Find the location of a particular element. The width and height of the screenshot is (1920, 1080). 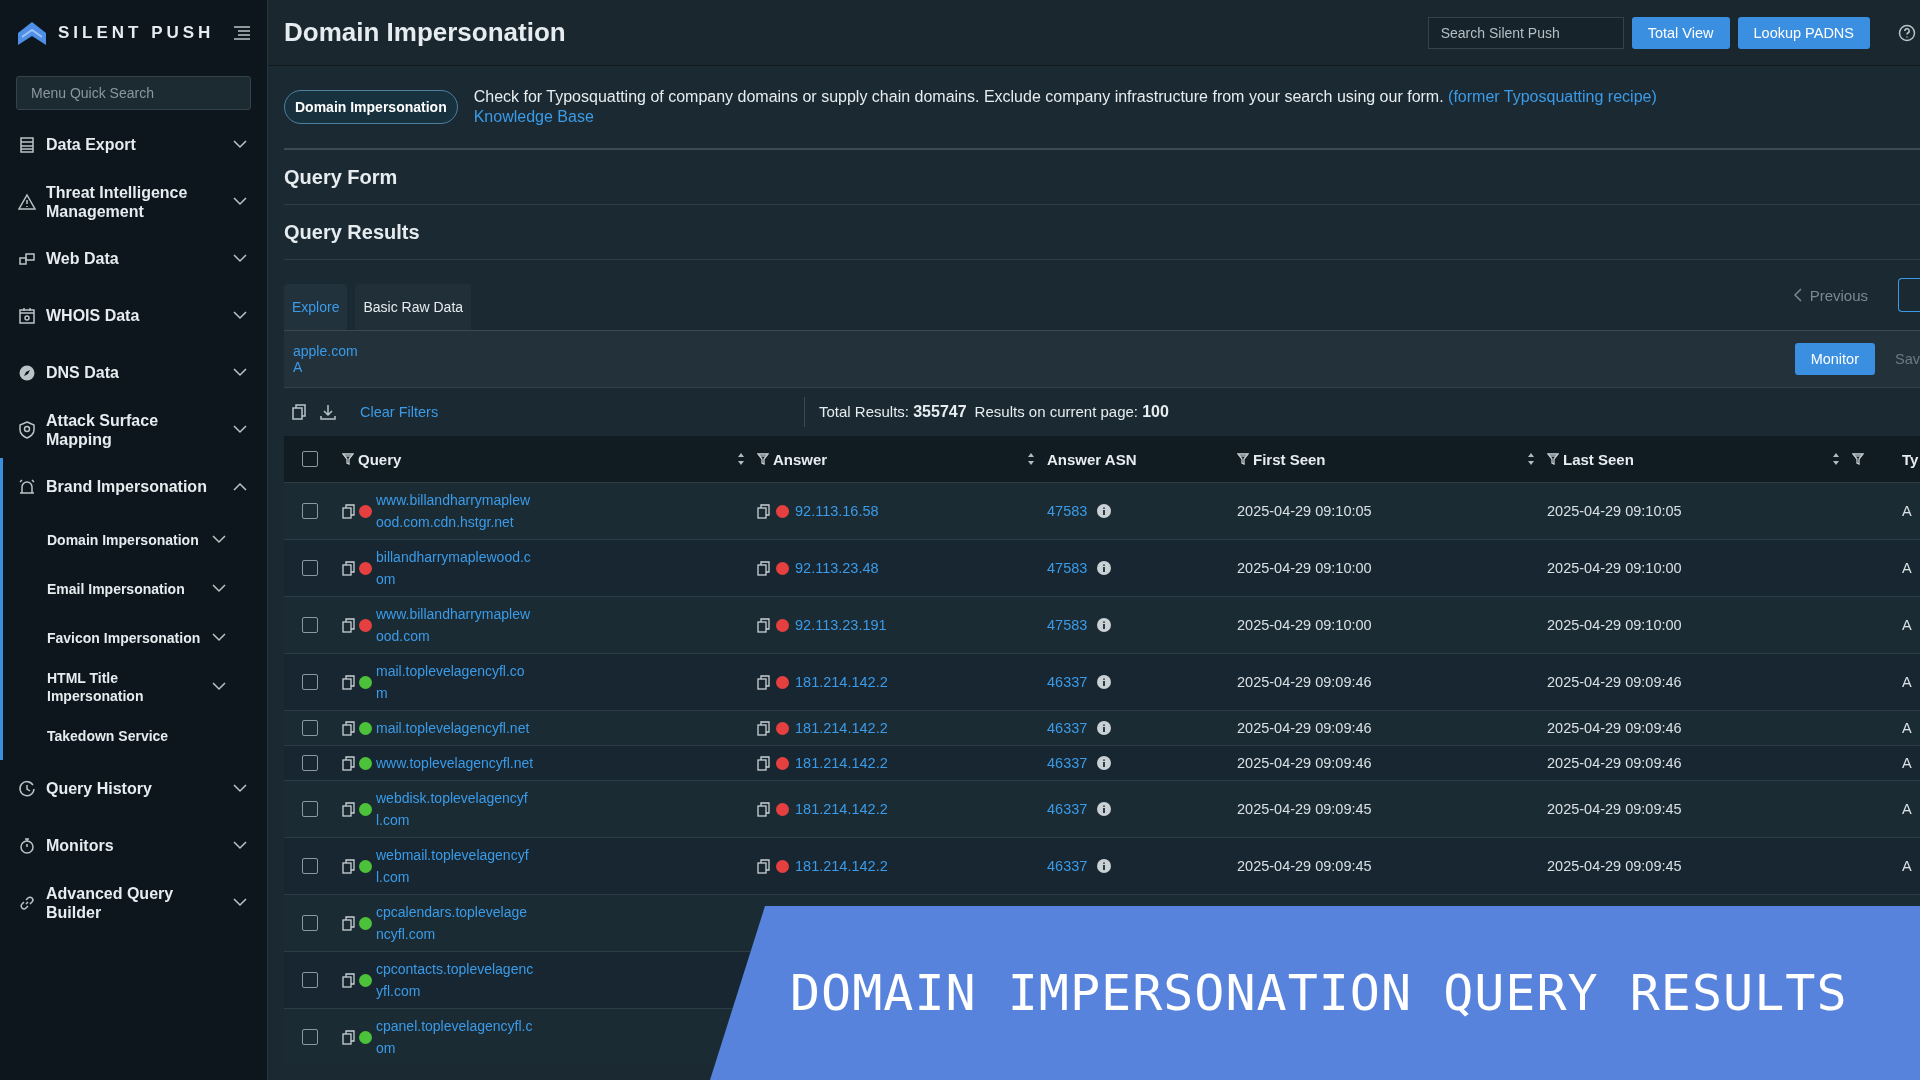

menu-icon is located at coordinates (242, 33).